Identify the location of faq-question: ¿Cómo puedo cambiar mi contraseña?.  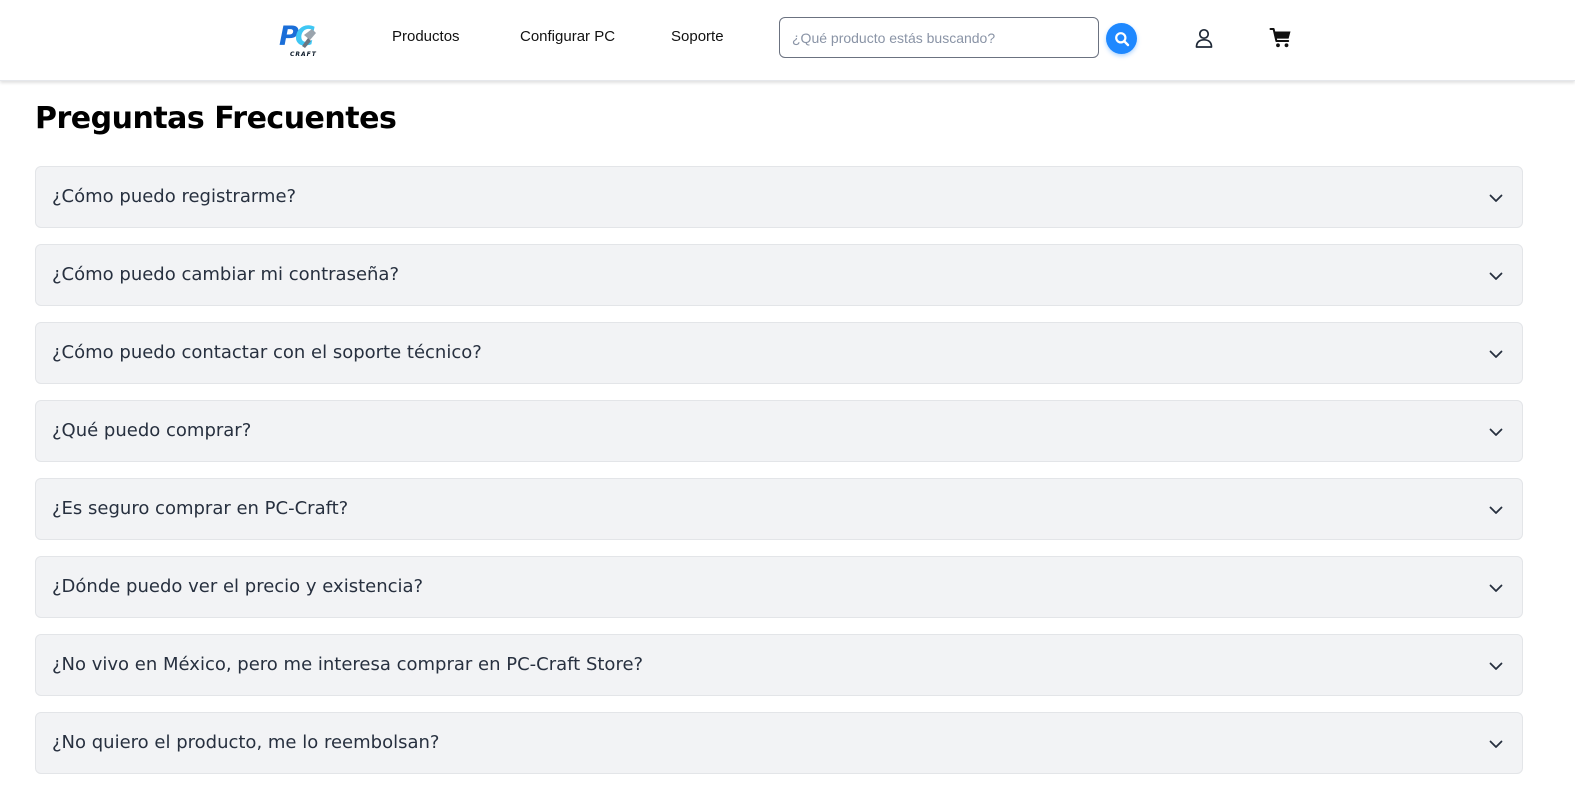
(226, 274).